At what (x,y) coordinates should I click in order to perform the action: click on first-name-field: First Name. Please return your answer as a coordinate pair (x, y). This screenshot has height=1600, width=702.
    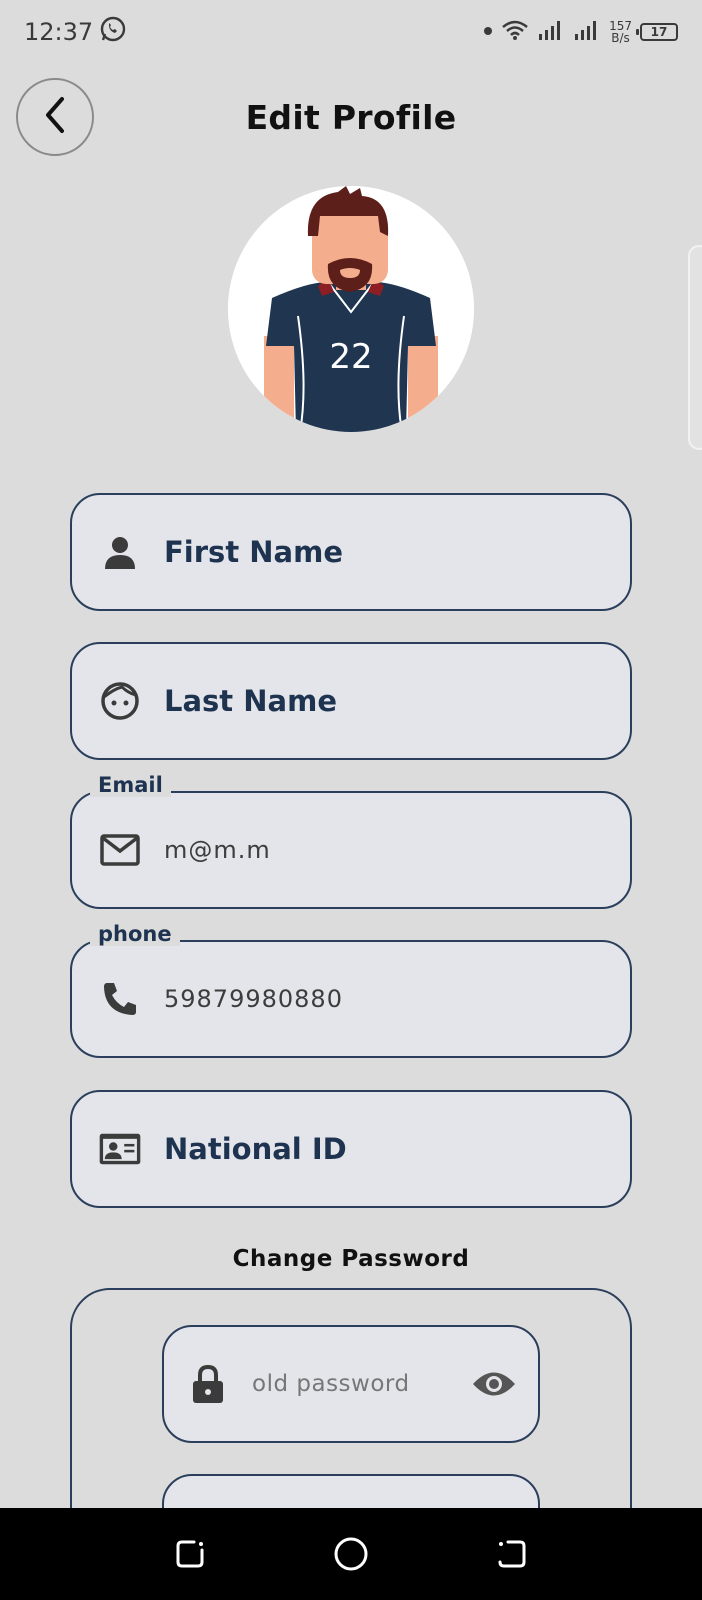
    Looking at the image, I should click on (351, 552).